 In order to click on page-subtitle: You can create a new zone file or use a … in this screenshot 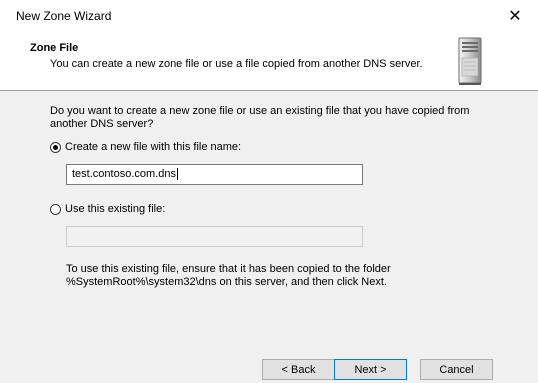, I will do `click(236, 64)`.